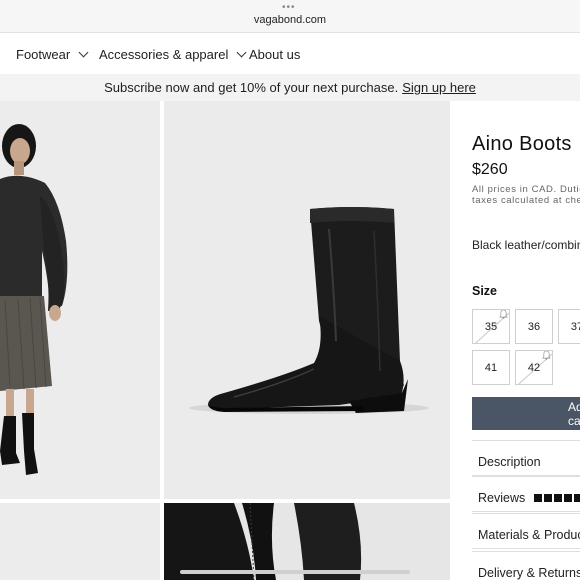 This screenshot has height=580, width=580. I want to click on size-41-button: 41, so click(491, 367).